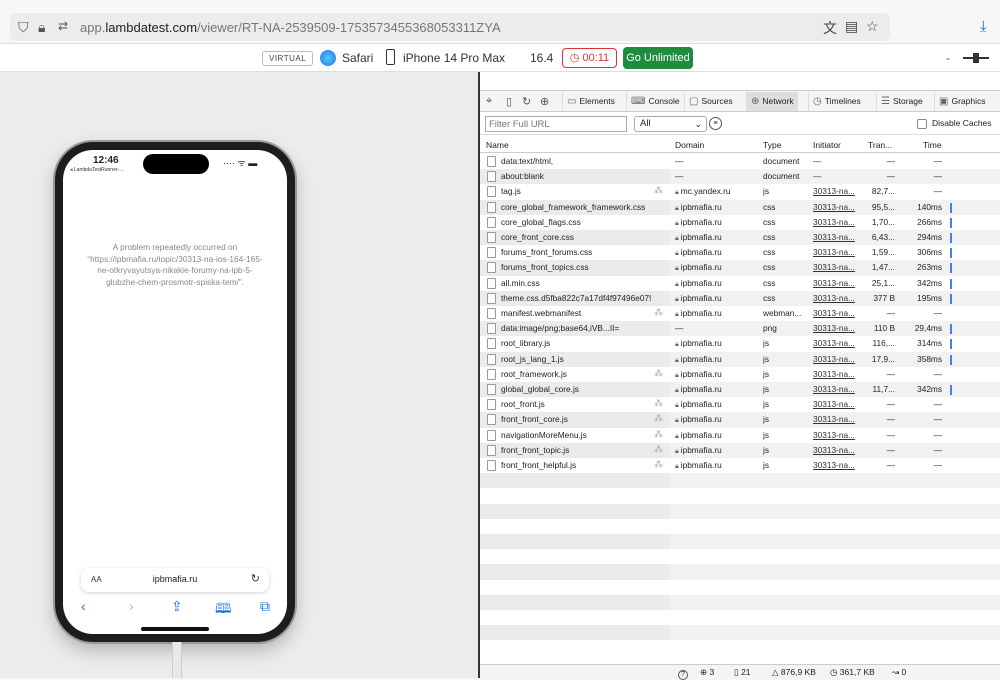  I want to click on column-header-initiator: Initiator, so click(827, 145).